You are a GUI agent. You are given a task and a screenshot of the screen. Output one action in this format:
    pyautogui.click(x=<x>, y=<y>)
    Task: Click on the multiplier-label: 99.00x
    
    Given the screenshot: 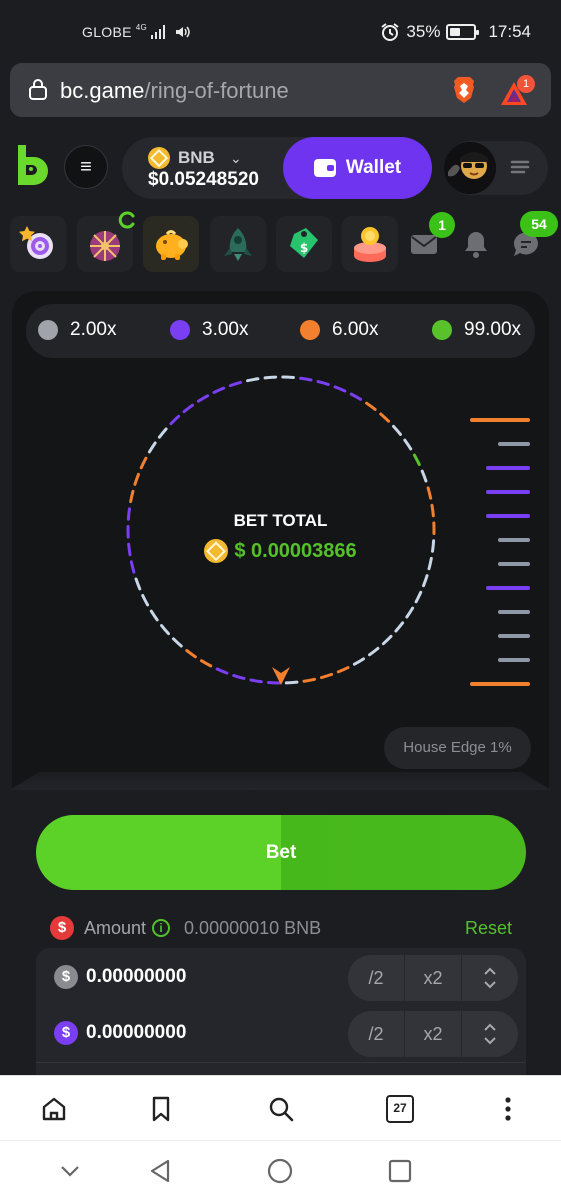 What is the action you would take?
    pyautogui.click(x=493, y=329)
    